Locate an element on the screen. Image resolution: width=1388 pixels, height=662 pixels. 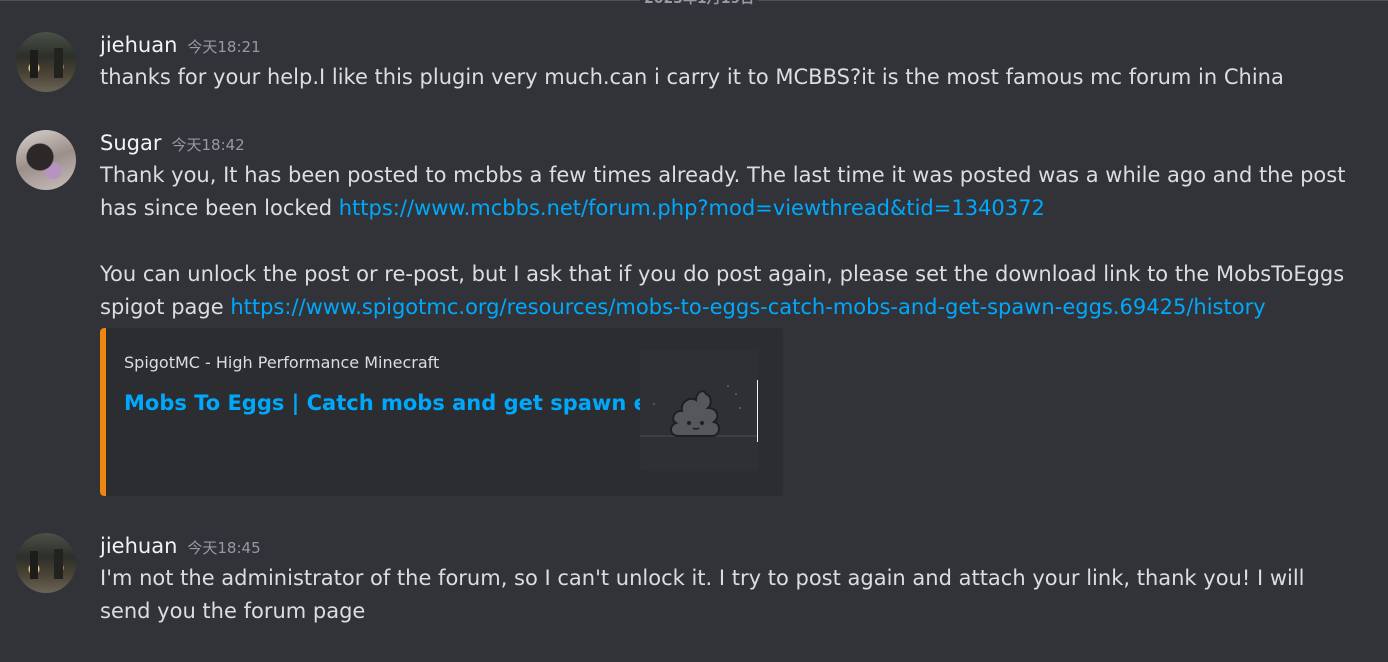
timestamp: 今天18:21 is located at coordinates (224, 47).